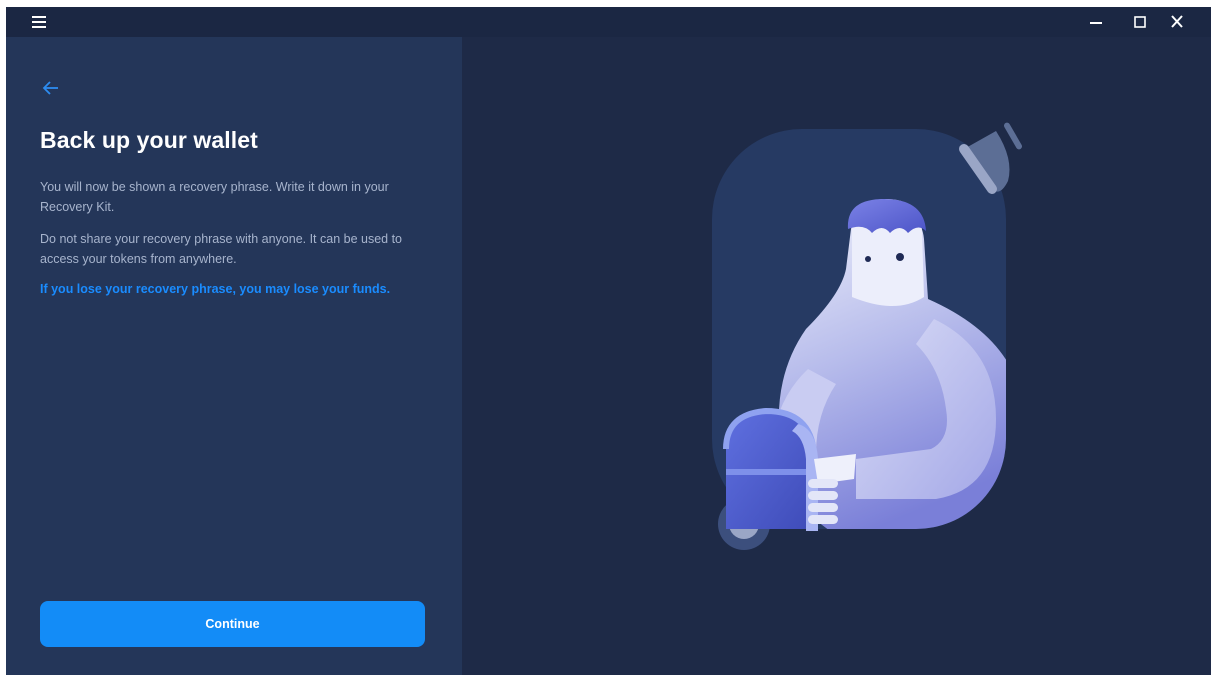 Image resolution: width=1211 pixels, height=675 pixels. What do you see at coordinates (1140, 22) in the screenshot?
I see `maximize-icon` at bounding box center [1140, 22].